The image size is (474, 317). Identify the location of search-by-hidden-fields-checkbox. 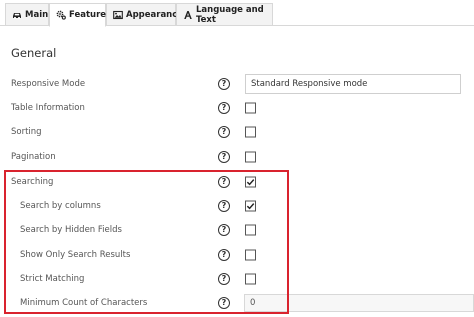
(250, 230).